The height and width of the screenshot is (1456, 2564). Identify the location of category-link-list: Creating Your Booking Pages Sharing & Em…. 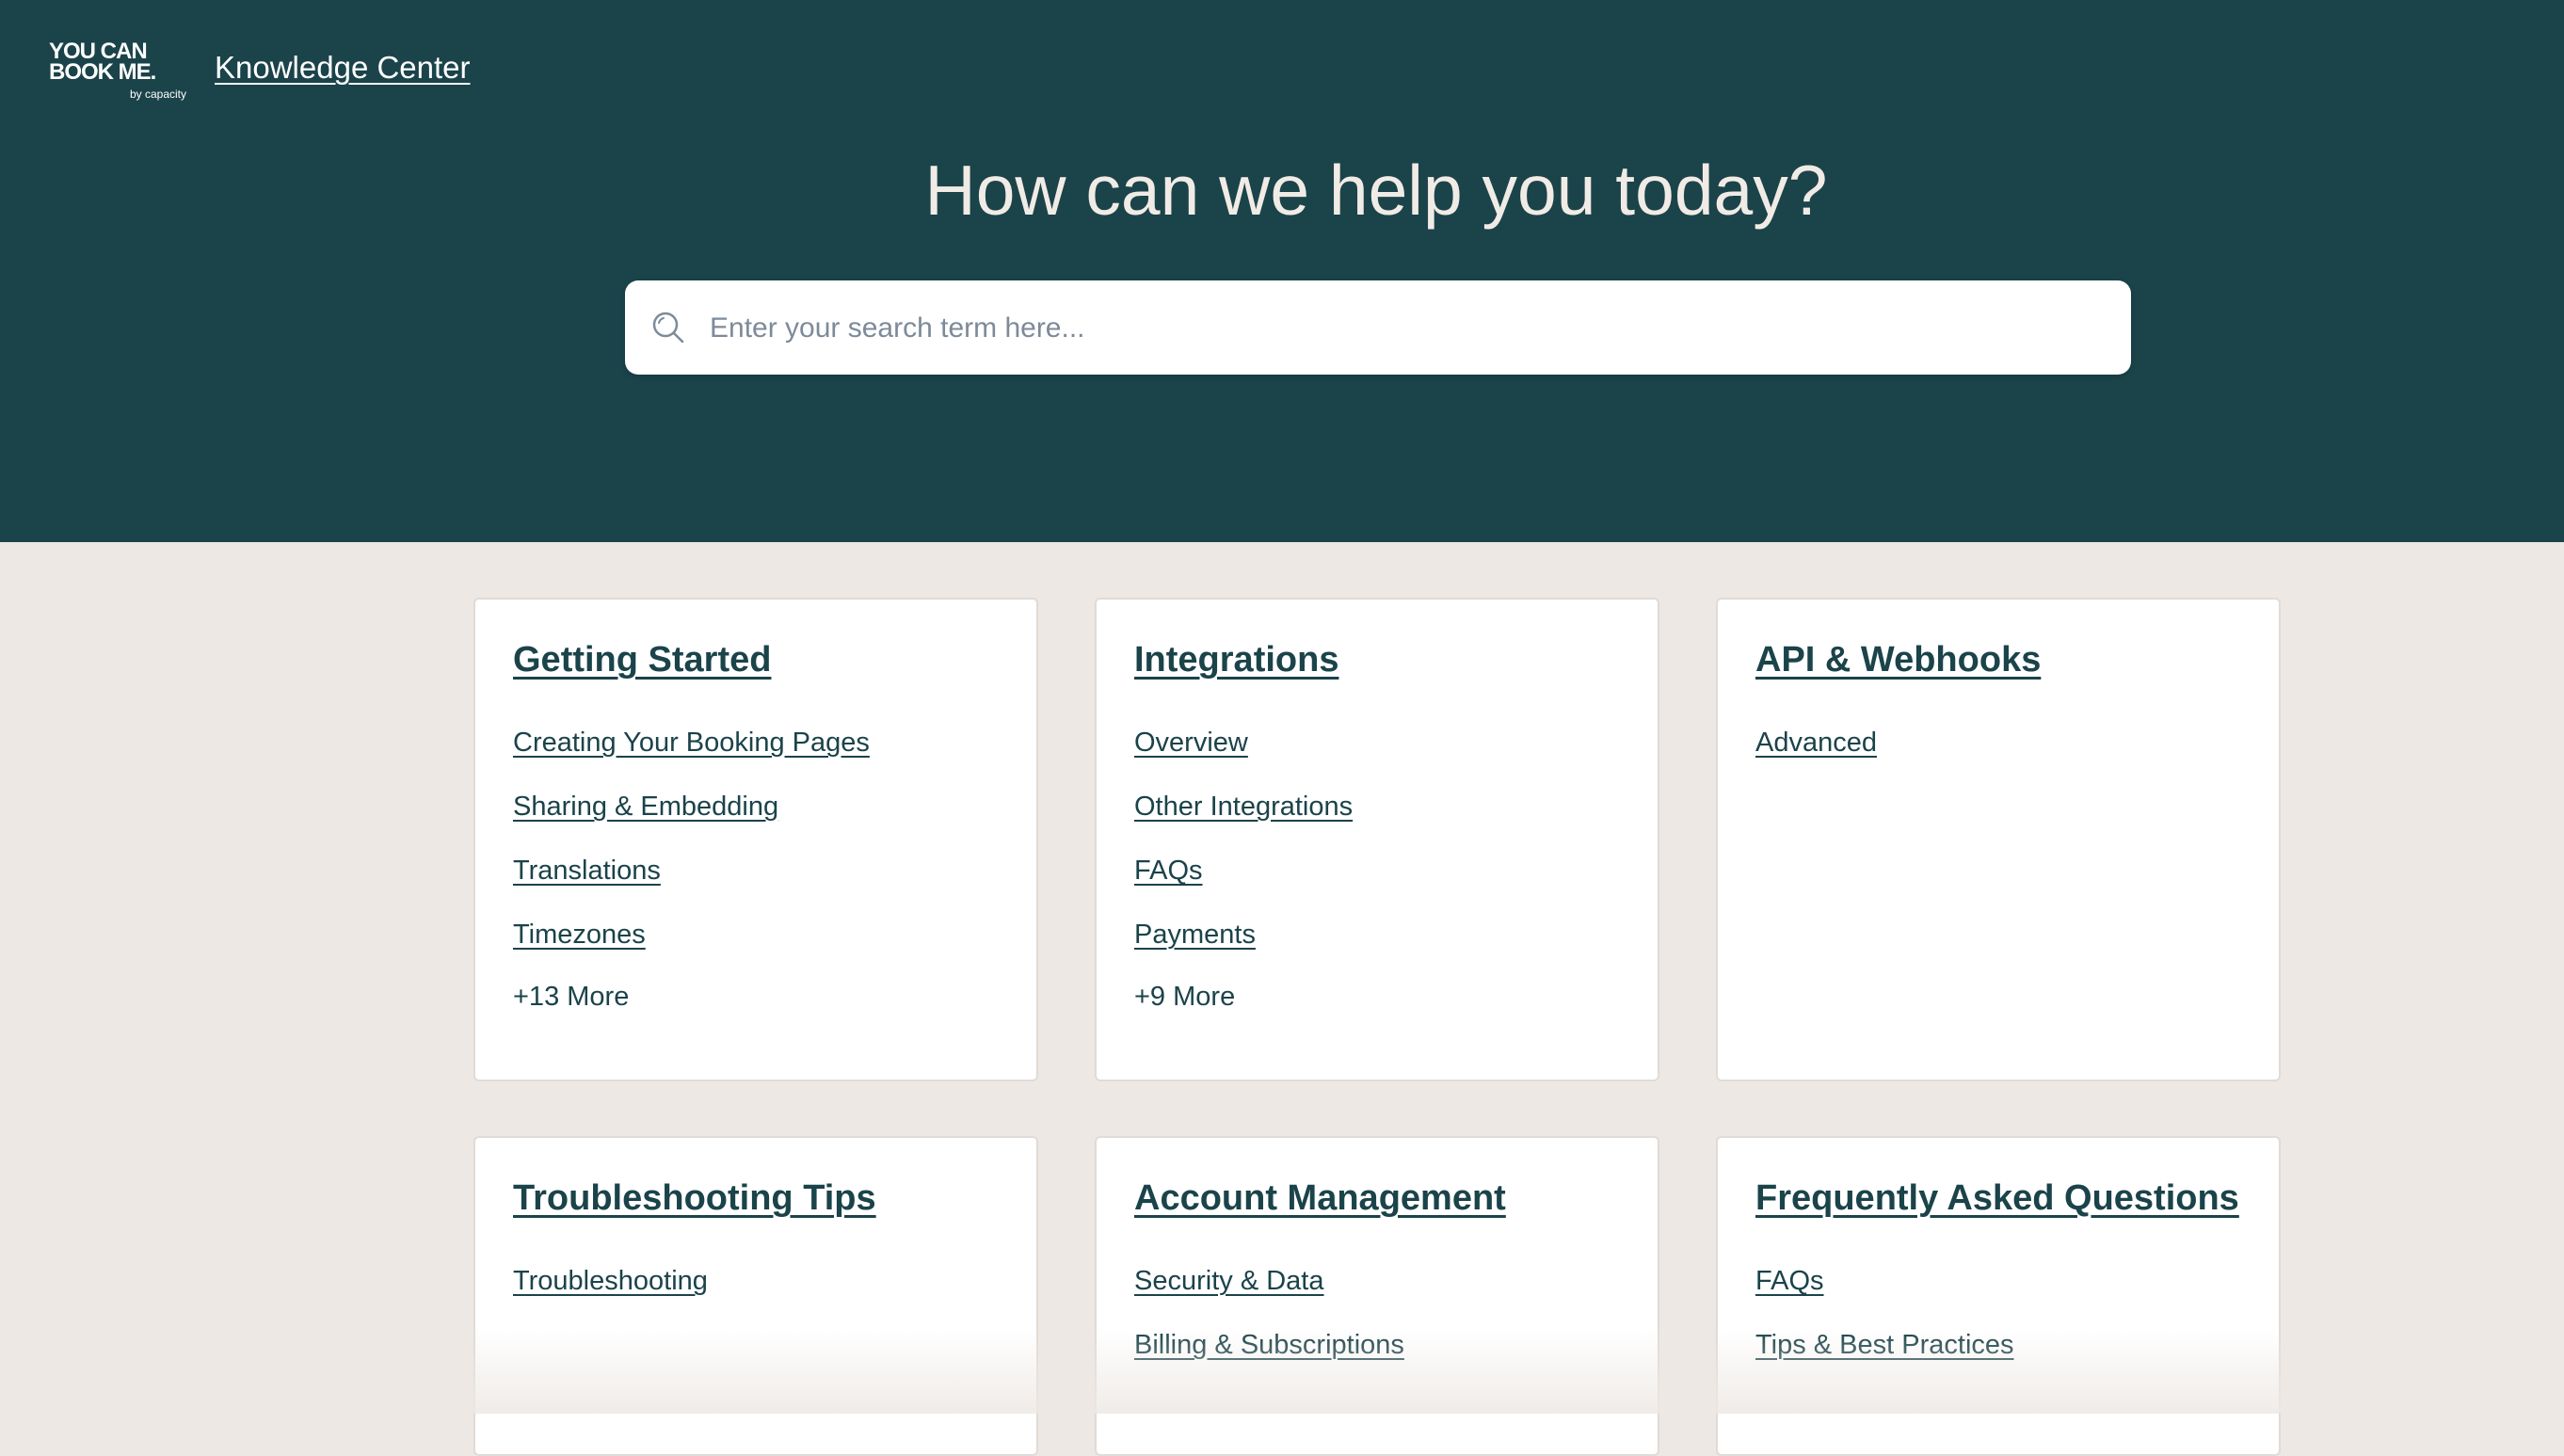
(691, 854).